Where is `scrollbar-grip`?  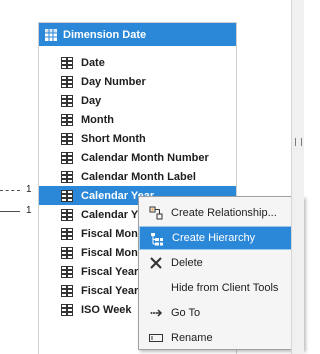
scrollbar-grip is located at coordinates (298, 142).